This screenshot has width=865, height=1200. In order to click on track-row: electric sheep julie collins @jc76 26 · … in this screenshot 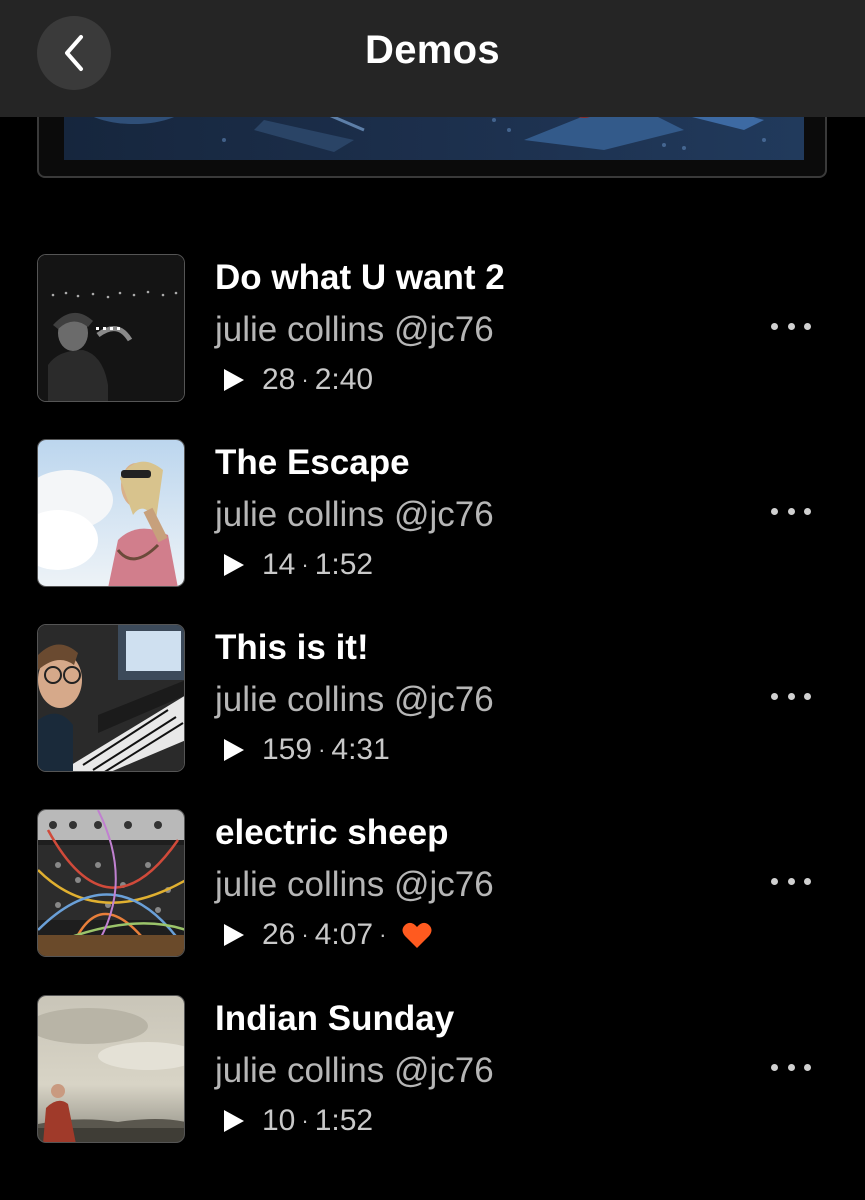, I will do `click(437, 883)`.